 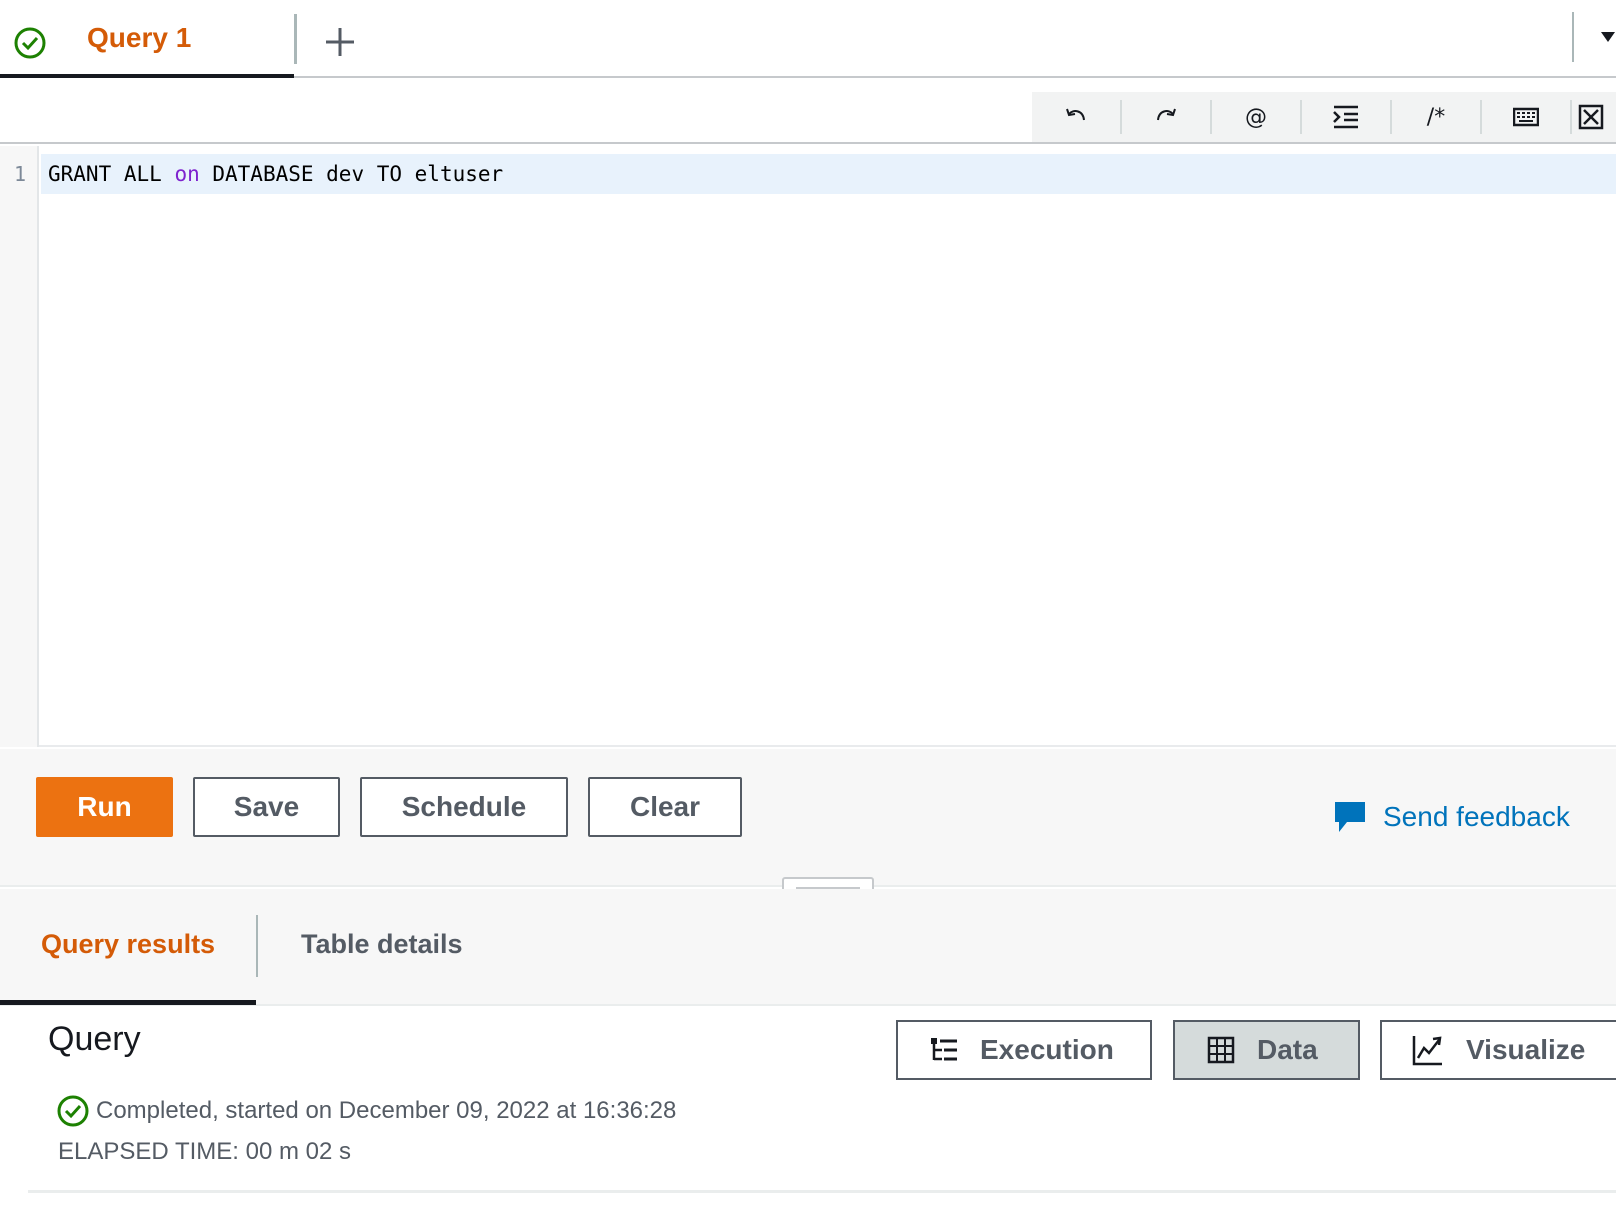 I want to click on send-feedback-label: Send feedback, so click(x=1476, y=816).